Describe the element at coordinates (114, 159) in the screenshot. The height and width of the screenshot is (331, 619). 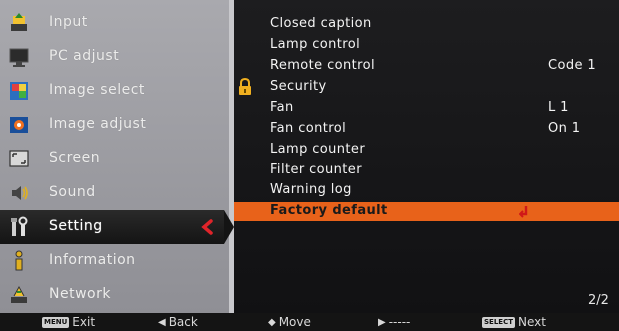
I see `menu-item-screen: Screen` at that location.